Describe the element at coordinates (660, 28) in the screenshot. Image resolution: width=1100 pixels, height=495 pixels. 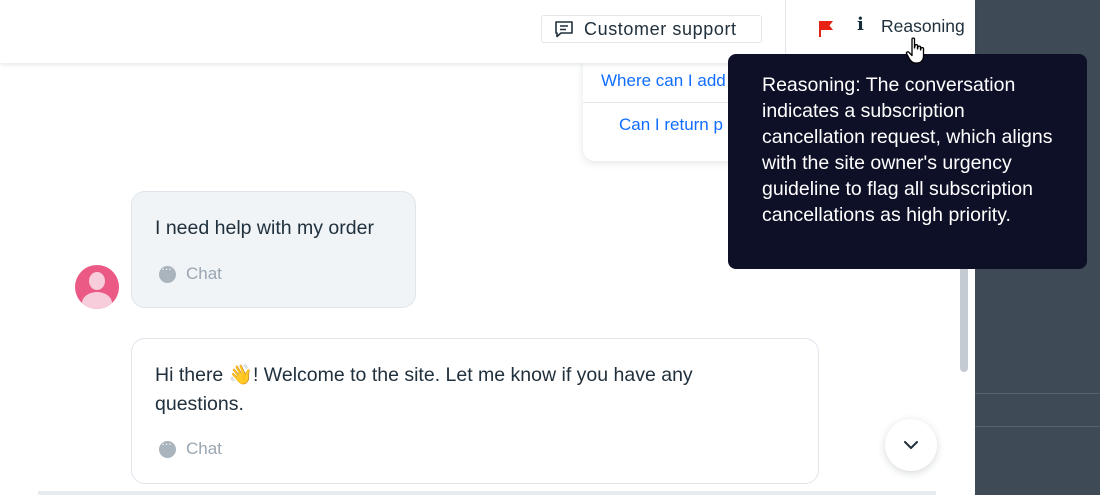
I see `channel-chip-label: Customer support` at that location.